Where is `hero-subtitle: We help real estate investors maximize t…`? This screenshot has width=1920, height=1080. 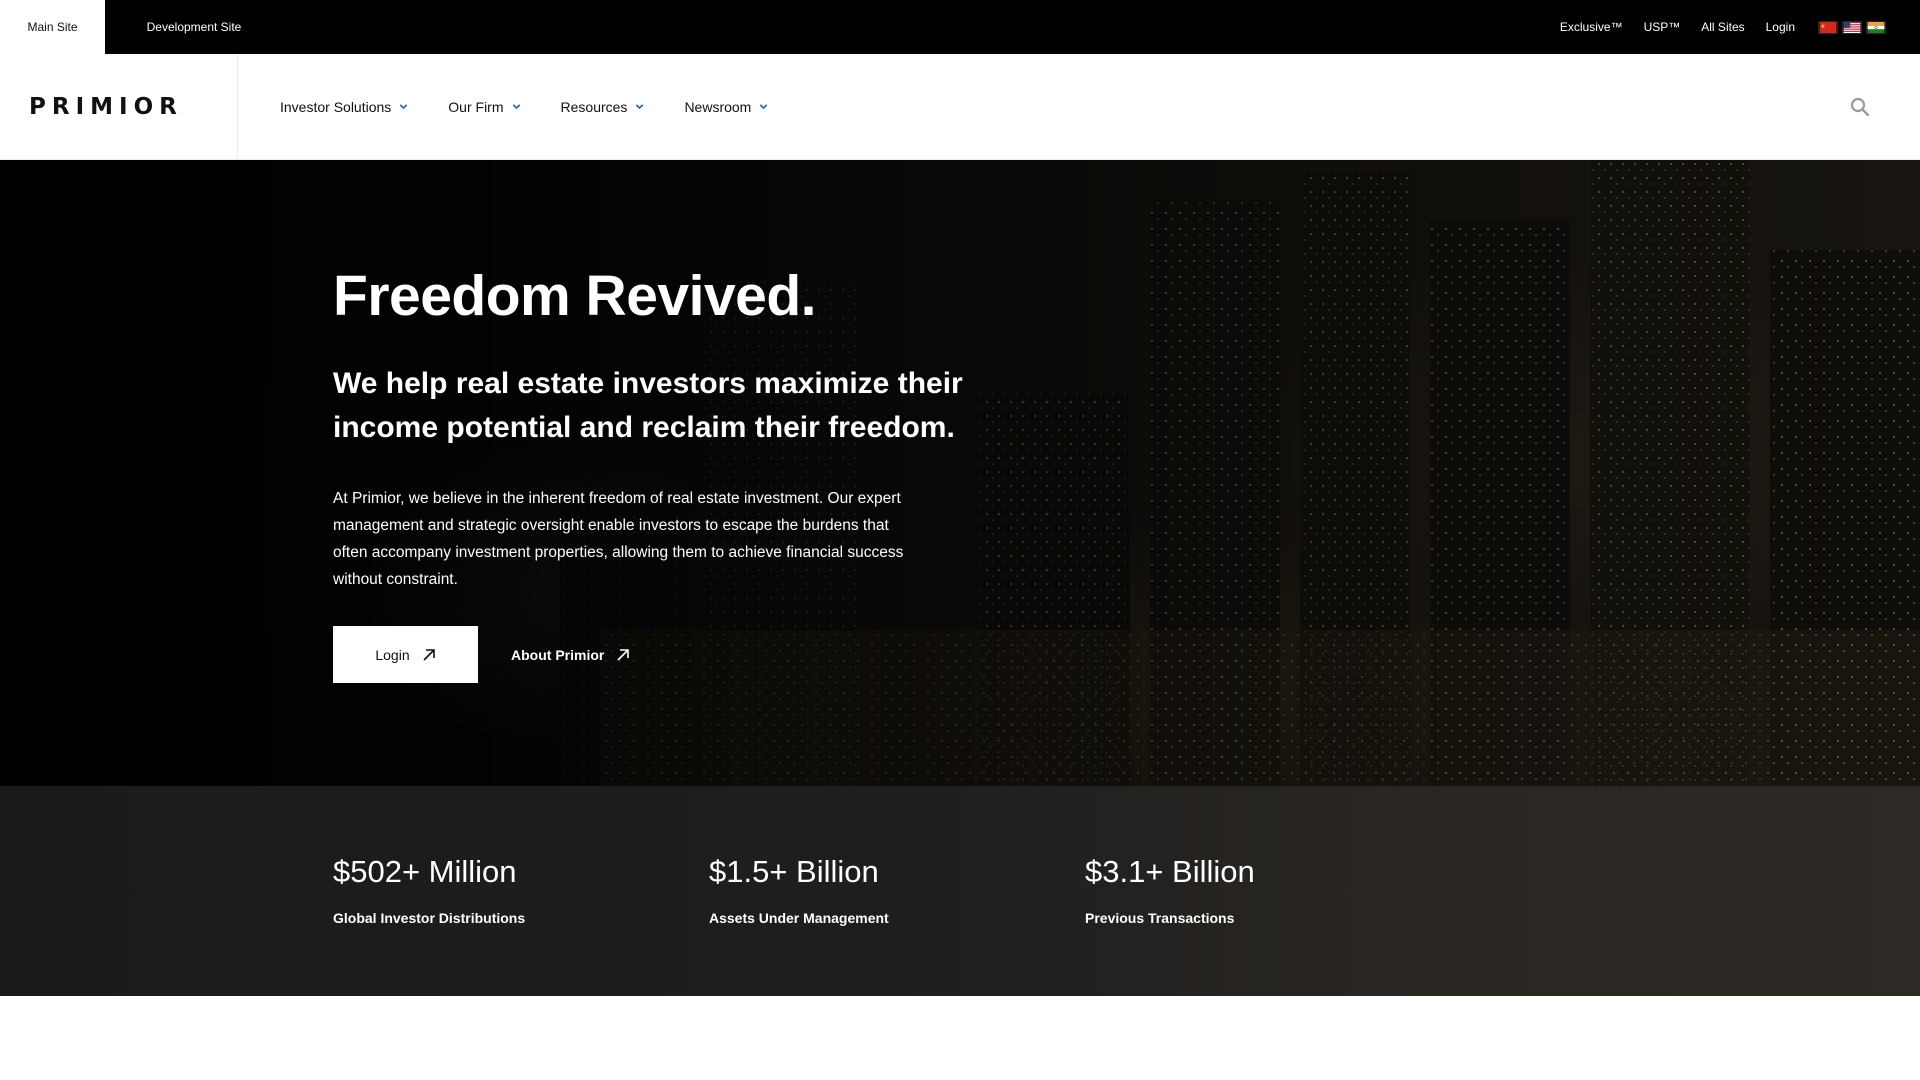
hero-subtitle: We help real estate investors maximize t… is located at coordinates (648, 405).